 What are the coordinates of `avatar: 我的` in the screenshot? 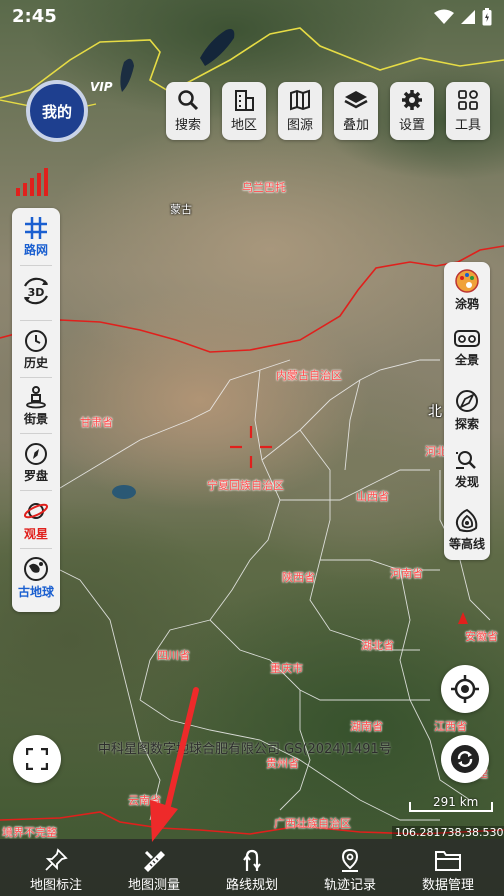 It's located at (57, 111).